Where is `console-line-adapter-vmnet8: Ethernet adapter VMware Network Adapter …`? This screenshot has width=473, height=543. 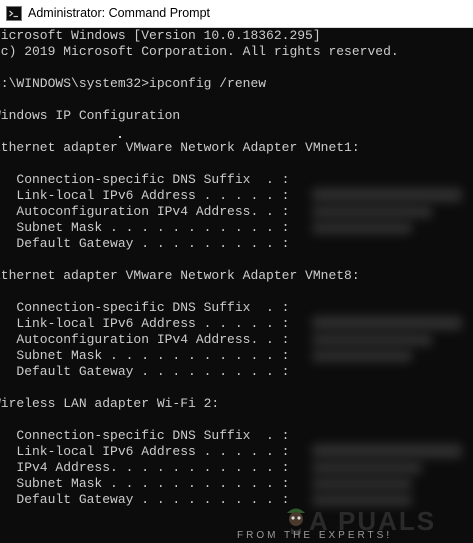 console-line-adapter-vmnet8: Ethernet adapter VMware Network Adapter … is located at coordinates (180, 275).